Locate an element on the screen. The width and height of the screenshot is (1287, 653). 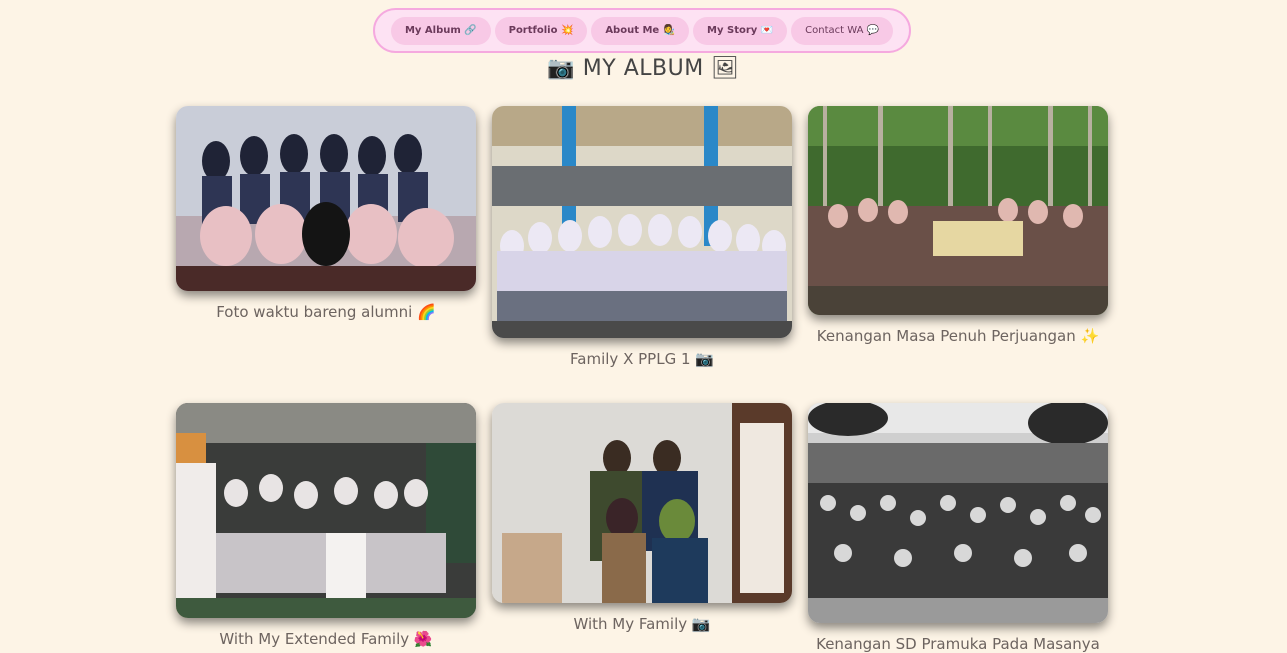
album-caption: With My Family 📷 is located at coordinates (642, 624).